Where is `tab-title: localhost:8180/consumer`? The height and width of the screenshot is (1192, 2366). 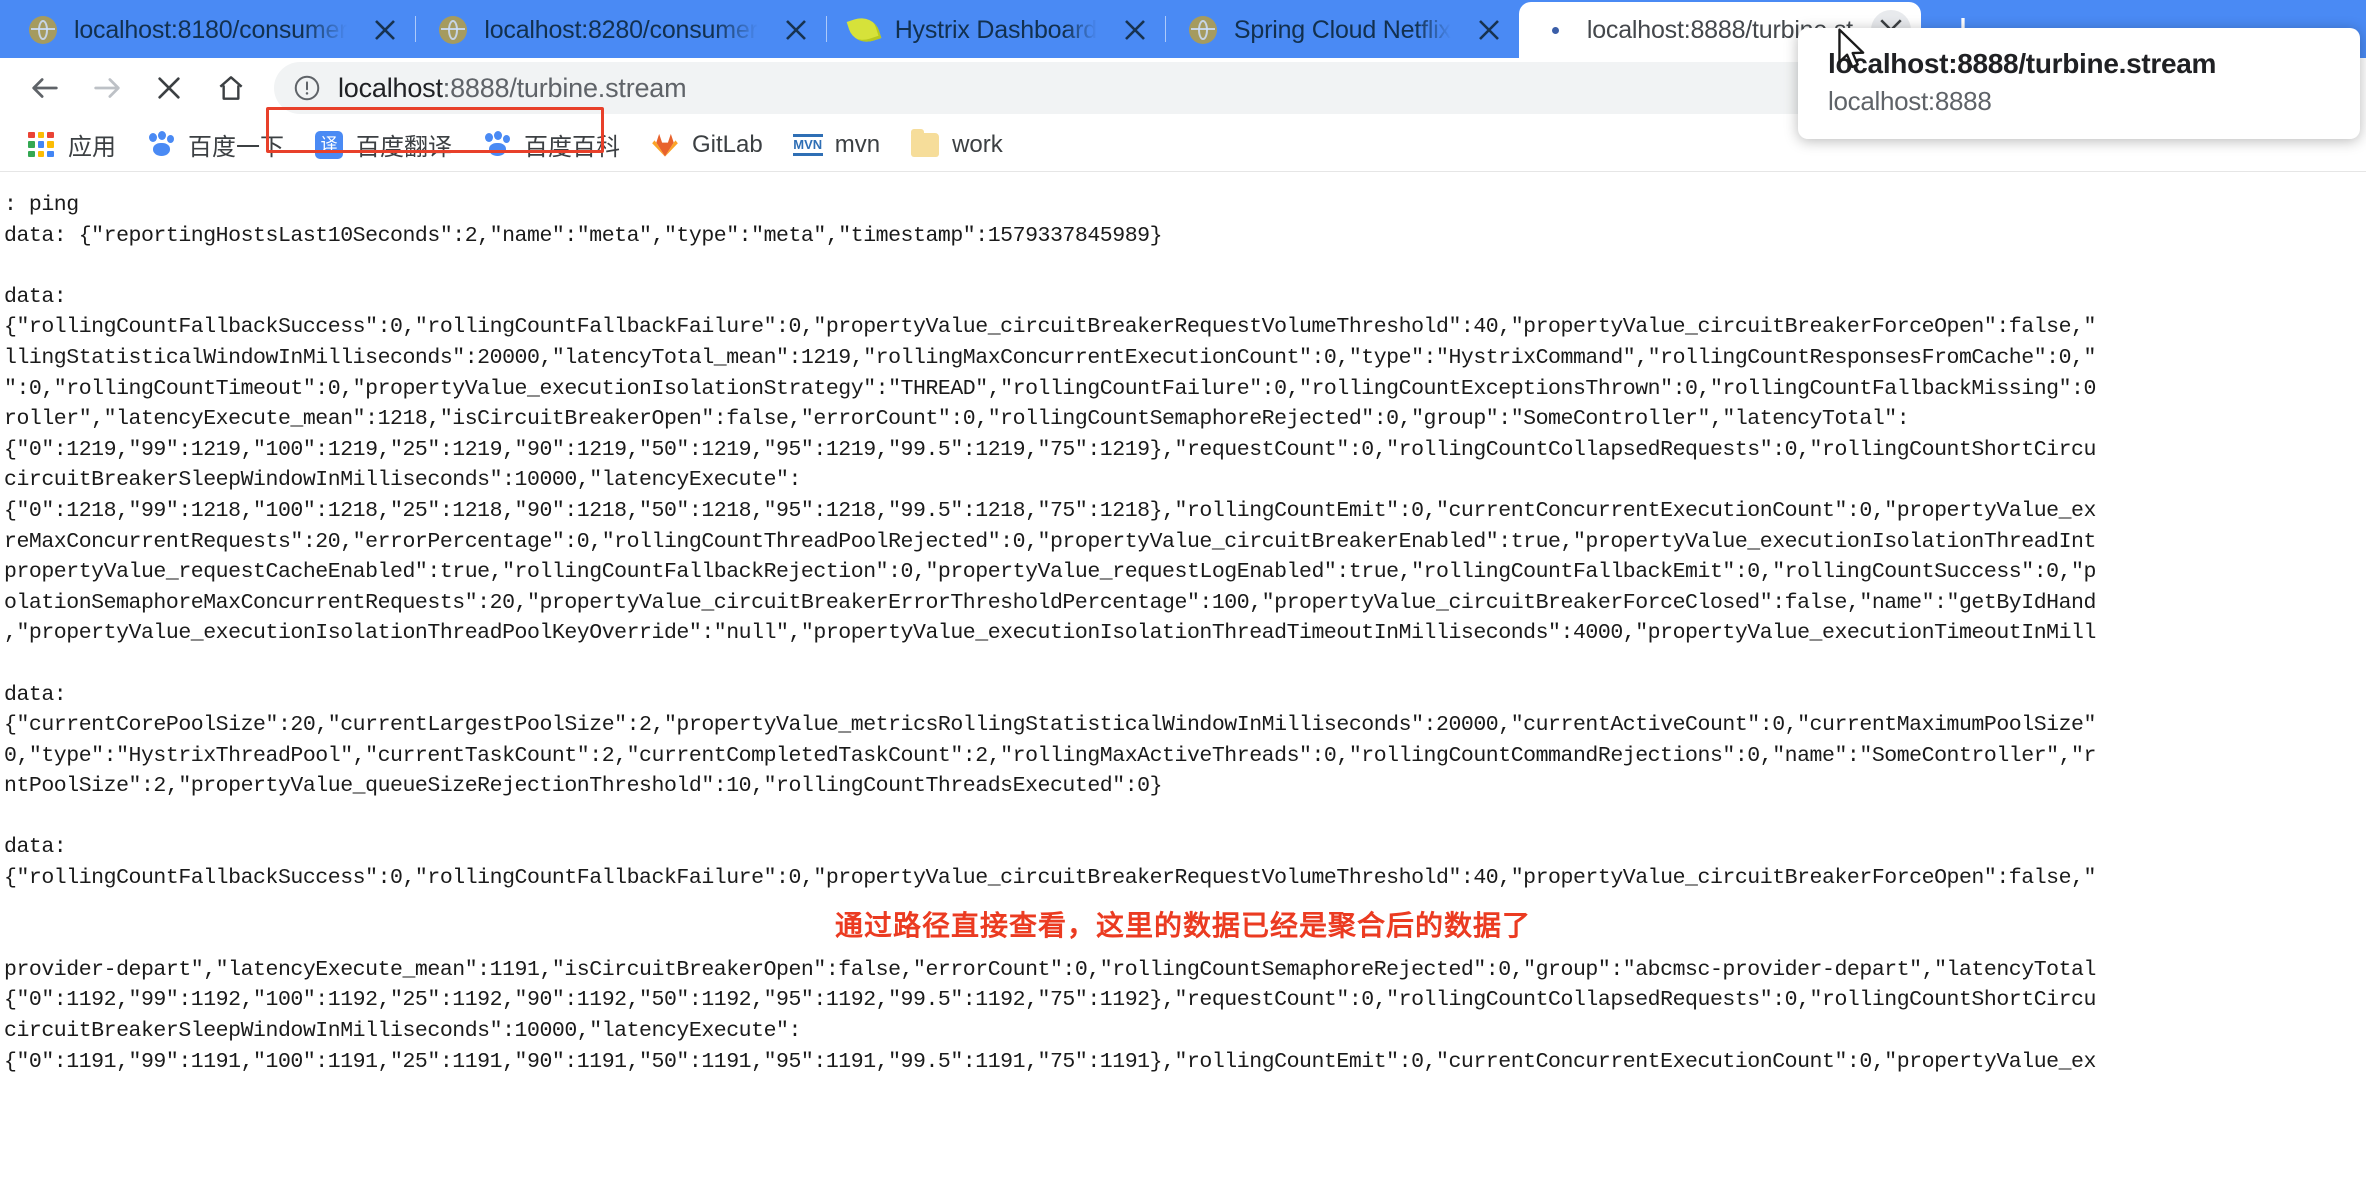
tab-title: localhost:8180/consumer is located at coordinates (211, 29).